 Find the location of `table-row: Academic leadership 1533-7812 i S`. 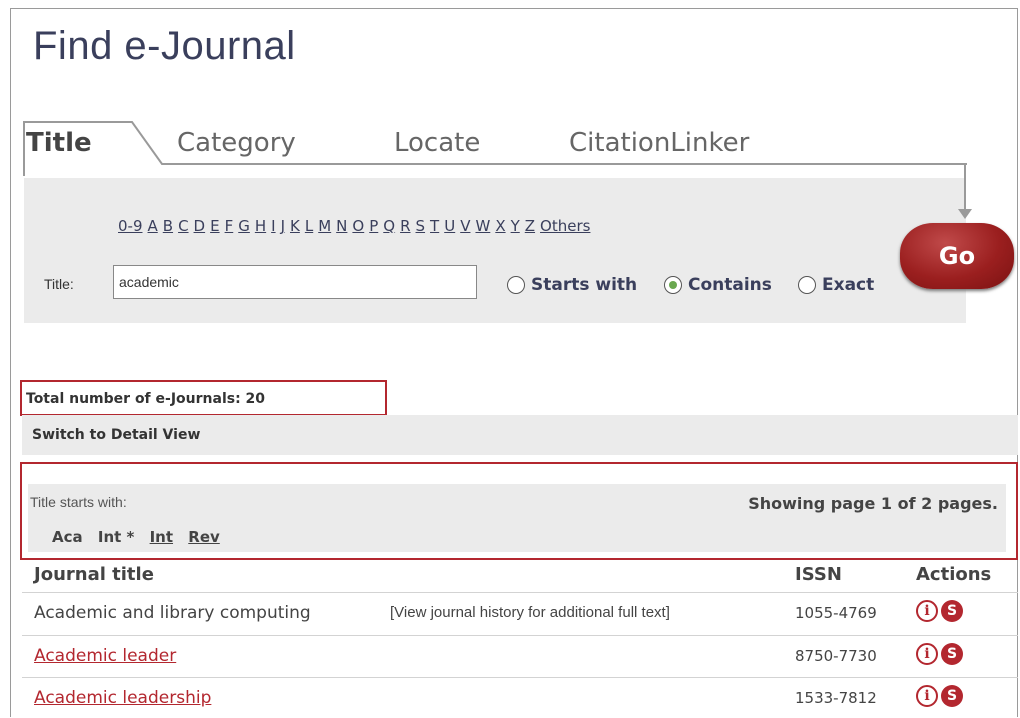

table-row: Academic leadership 1533-7812 i S is located at coordinates (520, 697).